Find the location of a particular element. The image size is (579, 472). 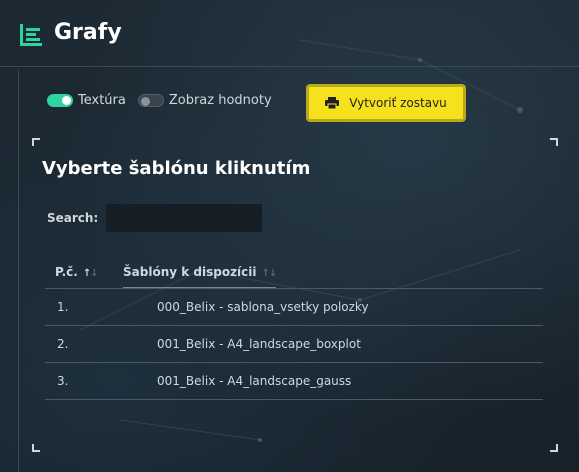

create-report-button: Vytvoriť zostavu is located at coordinates (386, 103).